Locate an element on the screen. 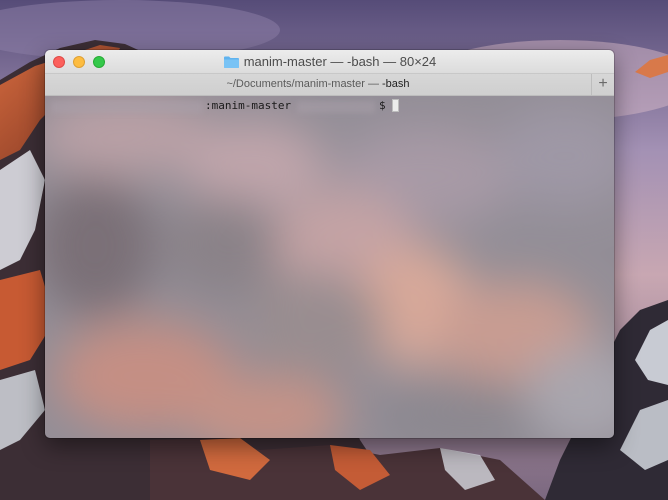 Image resolution: width=668 pixels, height=500 pixels. prompt-directory: :manim-master is located at coordinates (248, 105).